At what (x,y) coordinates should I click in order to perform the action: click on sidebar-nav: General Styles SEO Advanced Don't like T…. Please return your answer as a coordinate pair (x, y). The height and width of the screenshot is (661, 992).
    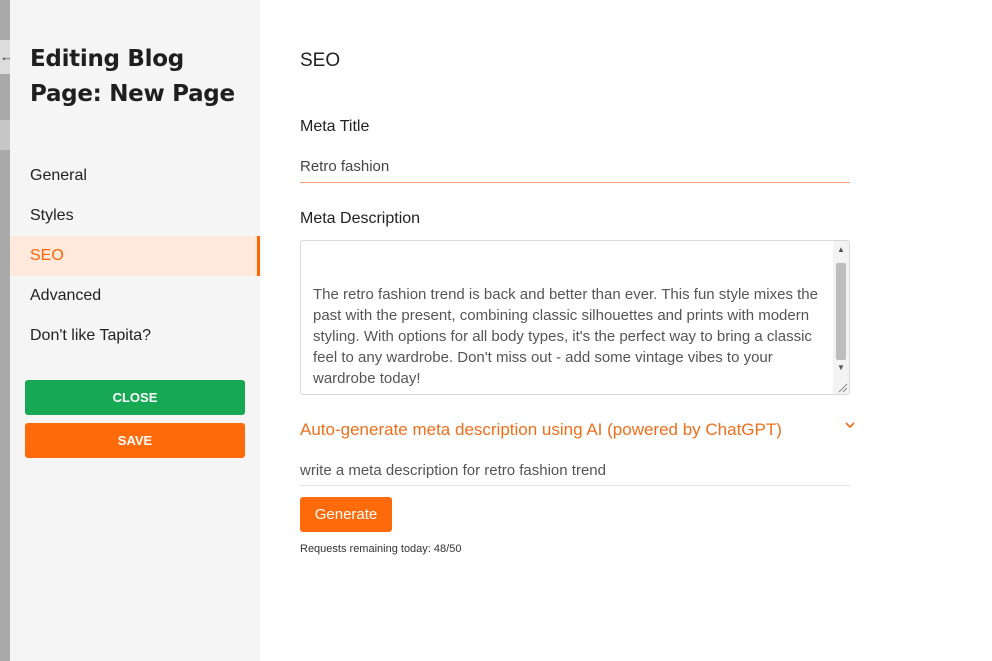
    Looking at the image, I should click on (135, 256).